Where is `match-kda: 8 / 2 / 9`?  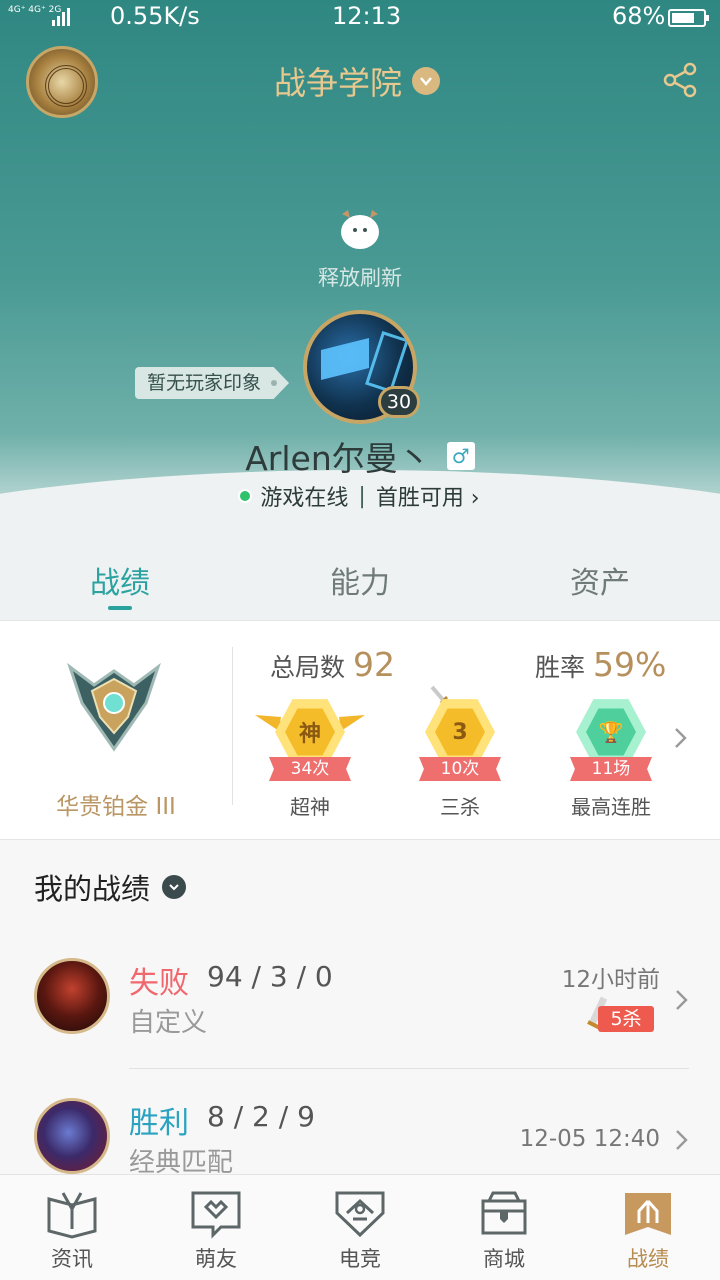 match-kda: 8 / 2 / 9 is located at coordinates (261, 1116).